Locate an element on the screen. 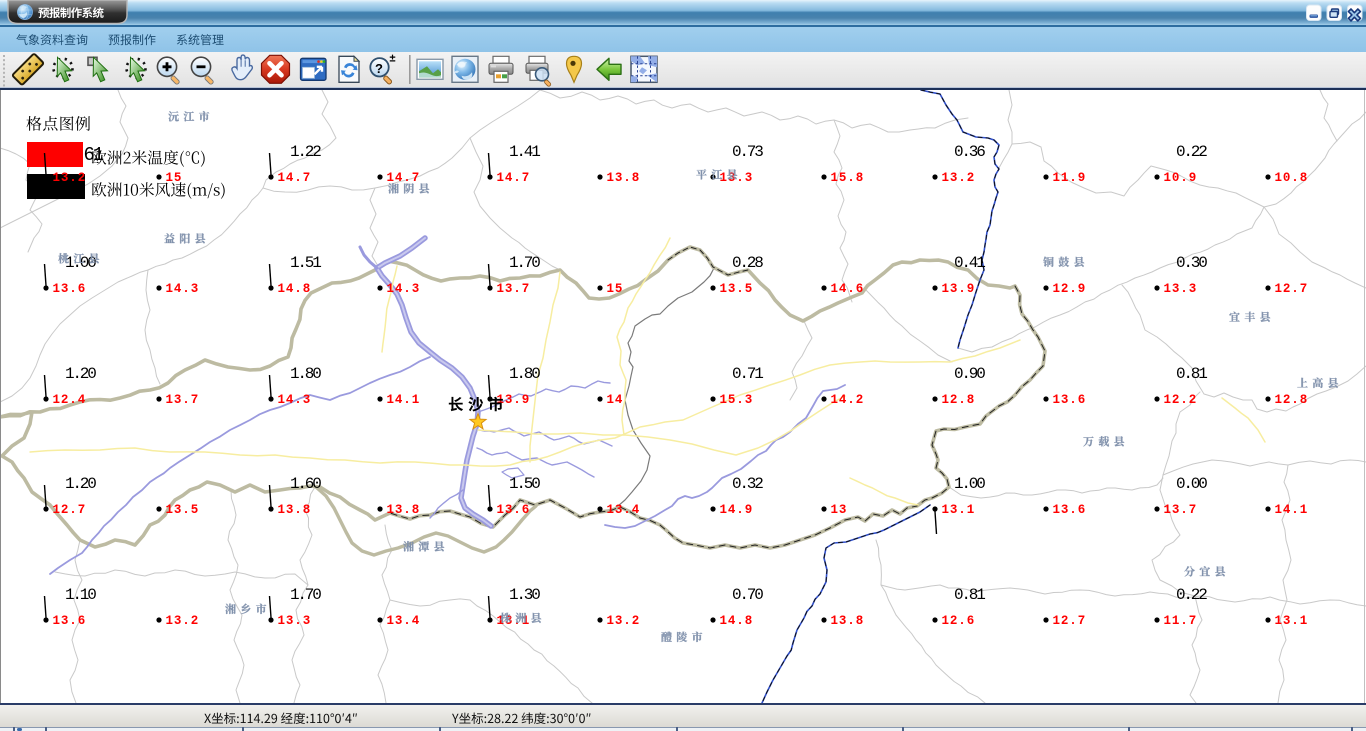 The height and width of the screenshot is (731, 1366). svg-text: 13 is located at coordinates (839, 510).